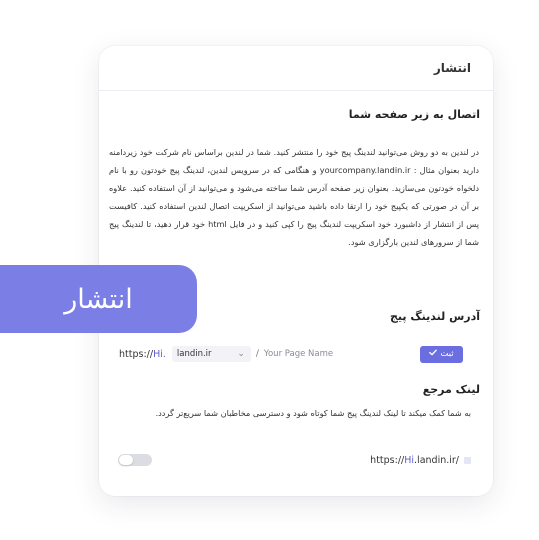 This screenshot has width=539, height=540. Describe the element at coordinates (338, 354) in the screenshot. I see `page-name-input` at that location.